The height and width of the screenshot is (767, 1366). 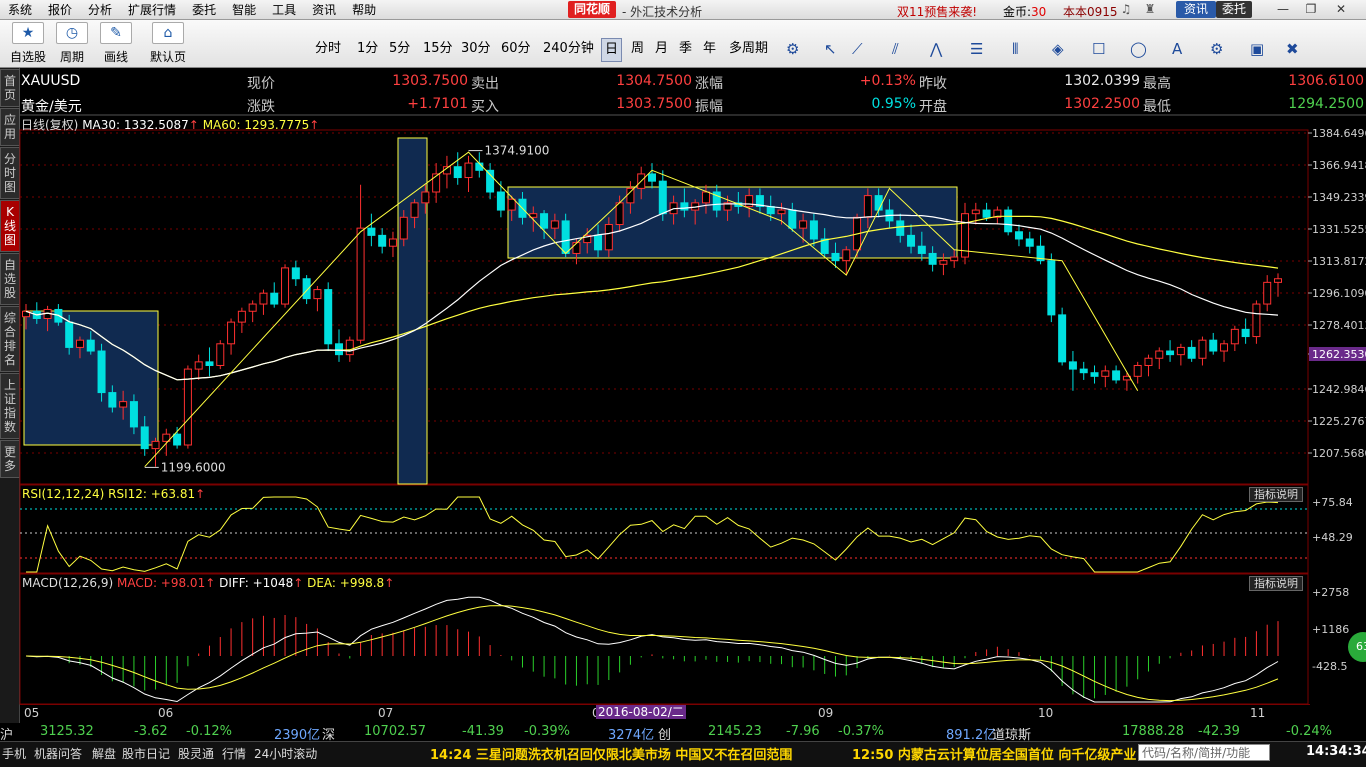 I want to click on change-label: 涨跌, so click(x=261, y=107).